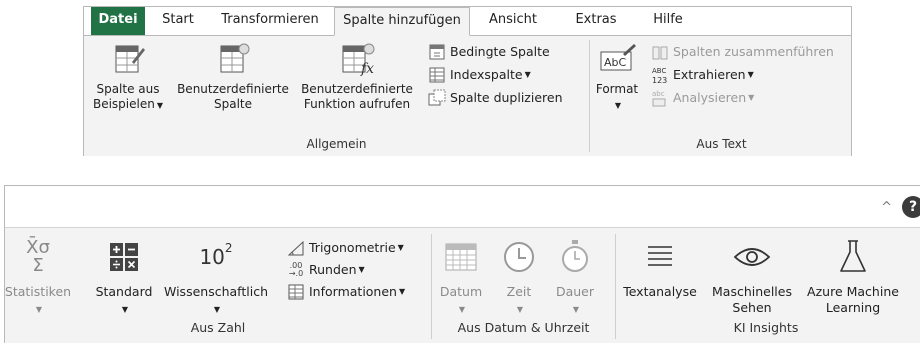 The height and width of the screenshot is (343, 920). What do you see at coordinates (589, 96) in the screenshot?
I see `group-separator` at bounding box center [589, 96].